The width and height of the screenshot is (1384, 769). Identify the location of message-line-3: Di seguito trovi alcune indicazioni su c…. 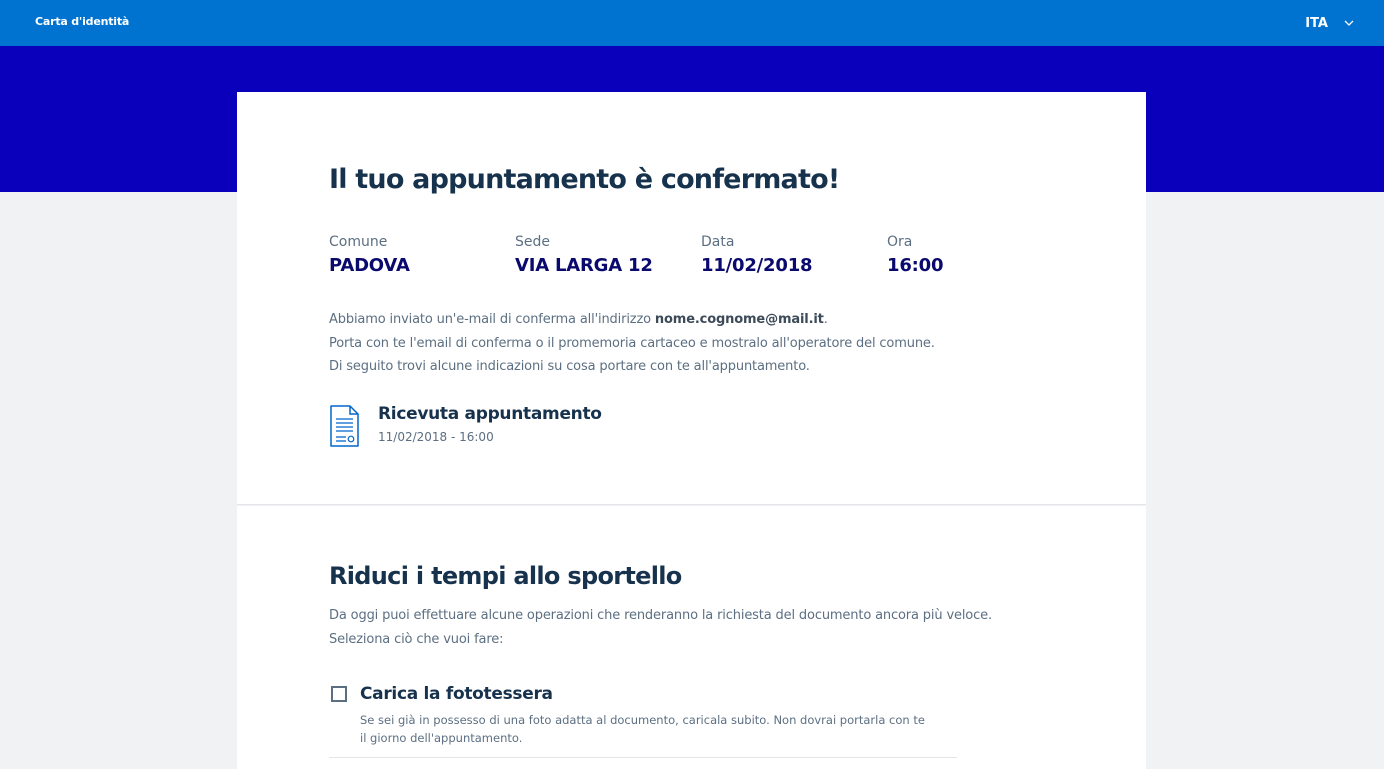
(569, 366).